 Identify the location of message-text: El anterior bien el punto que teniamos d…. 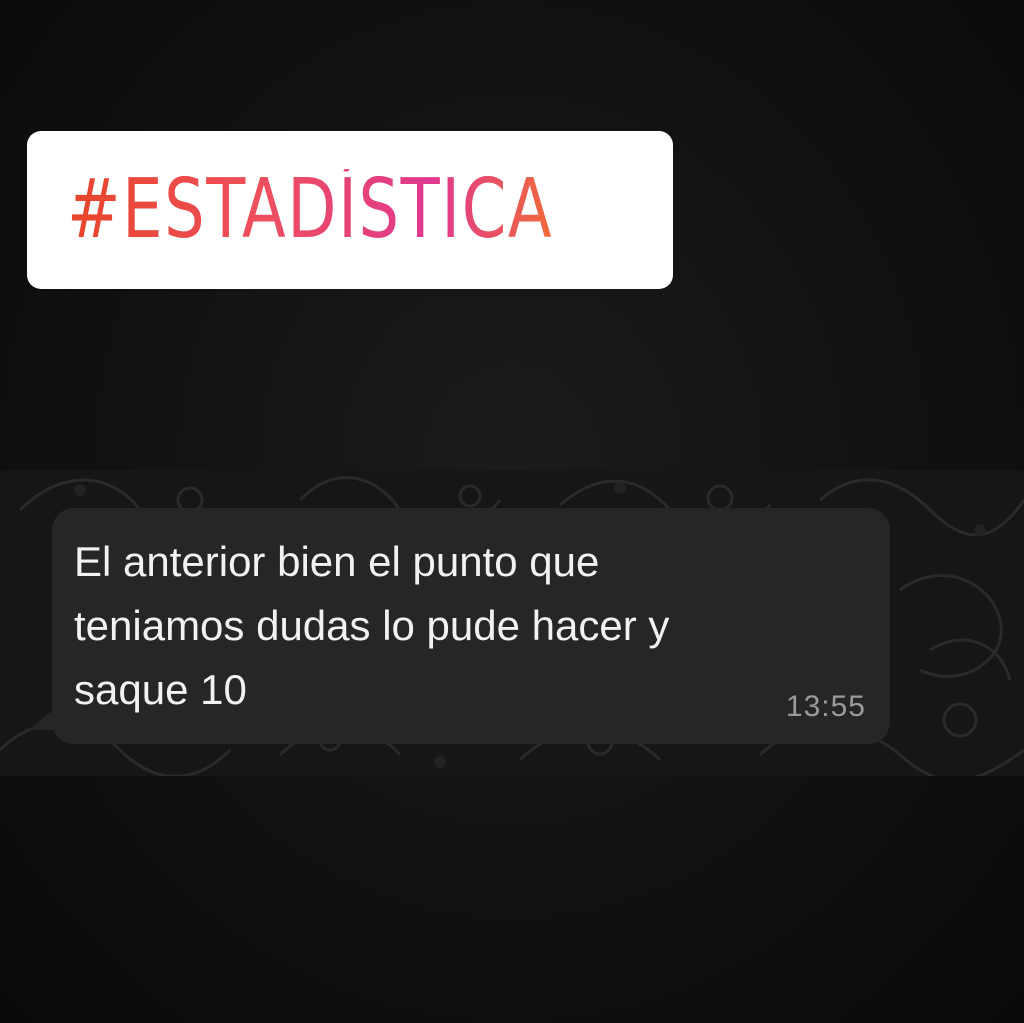
(372, 625).